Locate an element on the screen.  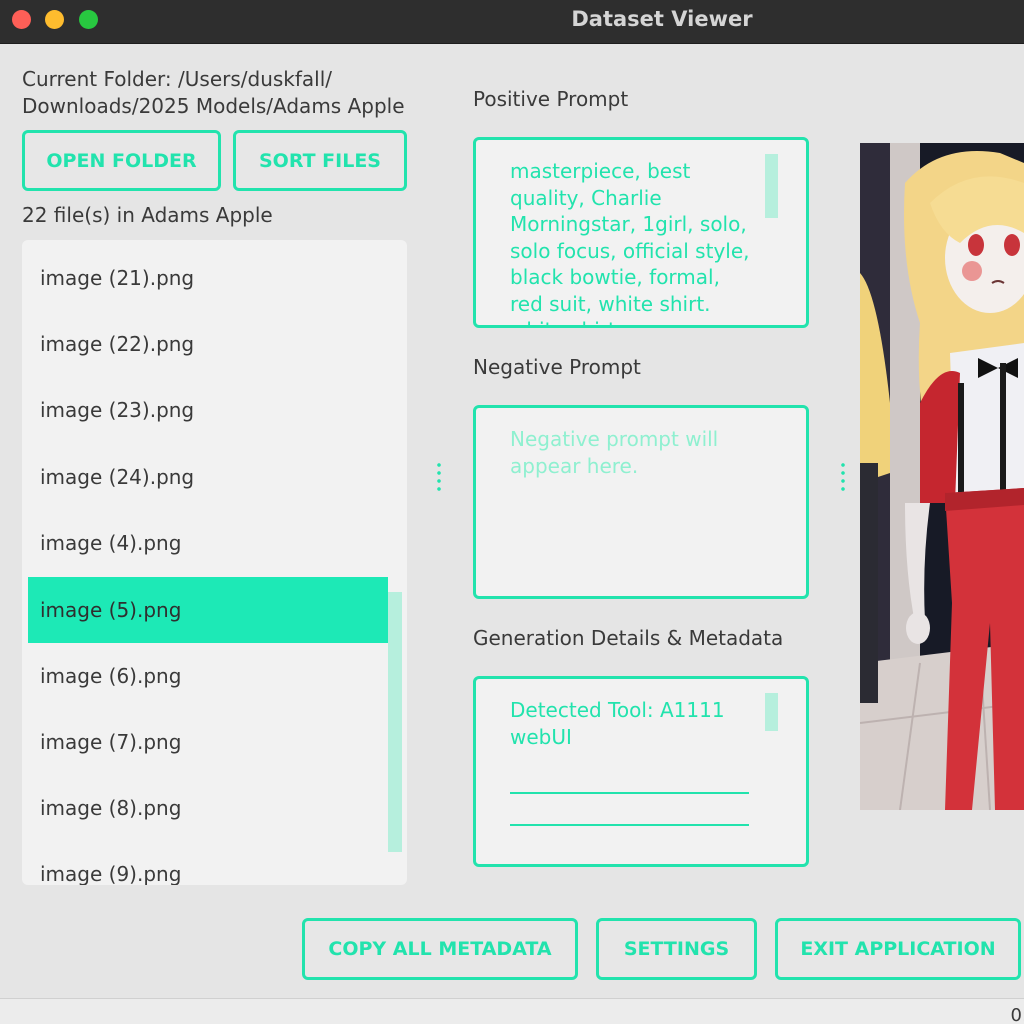
settings-button: SETTINGS is located at coordinates (676, 949).